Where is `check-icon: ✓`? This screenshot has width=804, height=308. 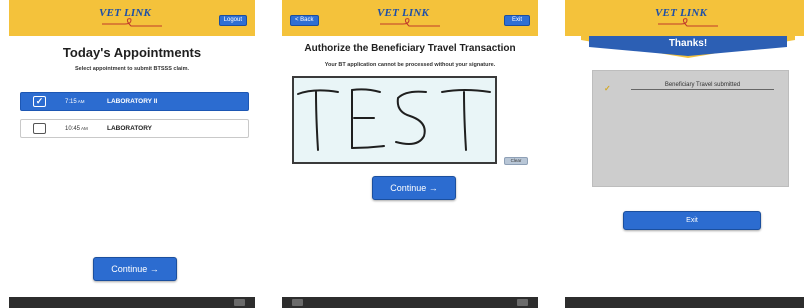
check-icon: ✓ is located at coordinates (607, 88).